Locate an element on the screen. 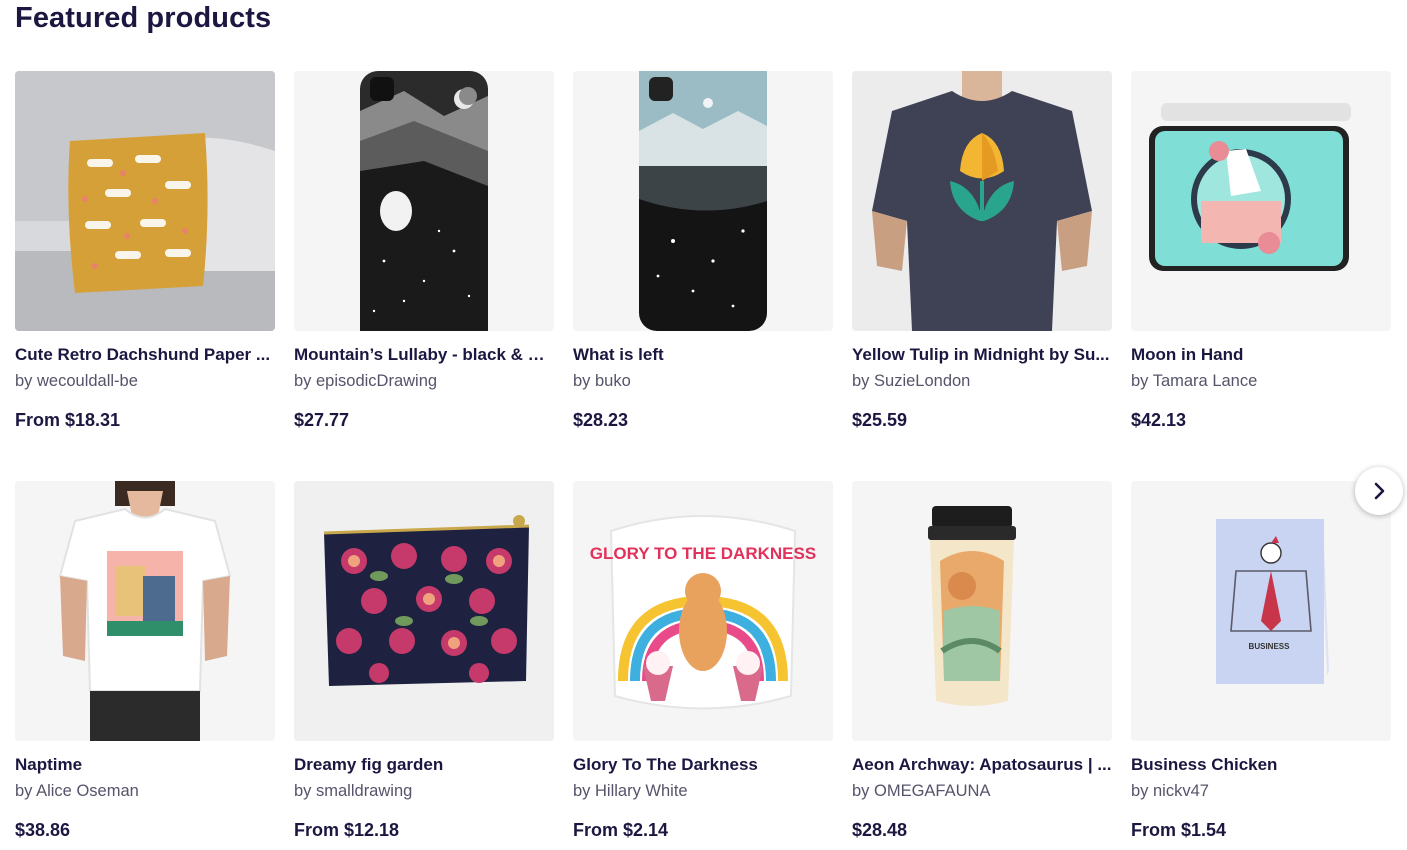 The width and height of the screenshot is (1407, 850). product-image-t-shirt is located at coordinates (982, 201).